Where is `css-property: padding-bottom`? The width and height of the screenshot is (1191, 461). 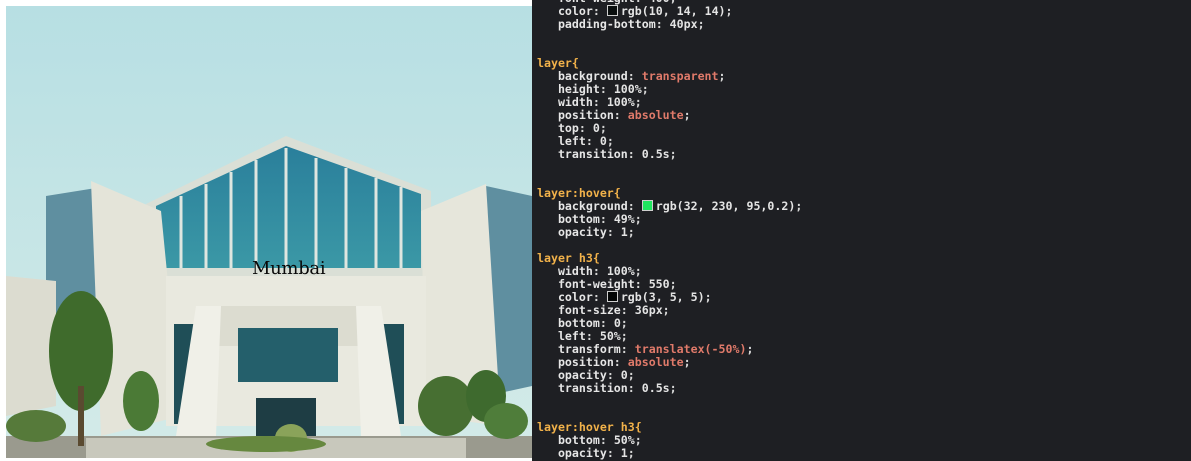 css-property: padding-bottom is located at coordinates (606, 24).